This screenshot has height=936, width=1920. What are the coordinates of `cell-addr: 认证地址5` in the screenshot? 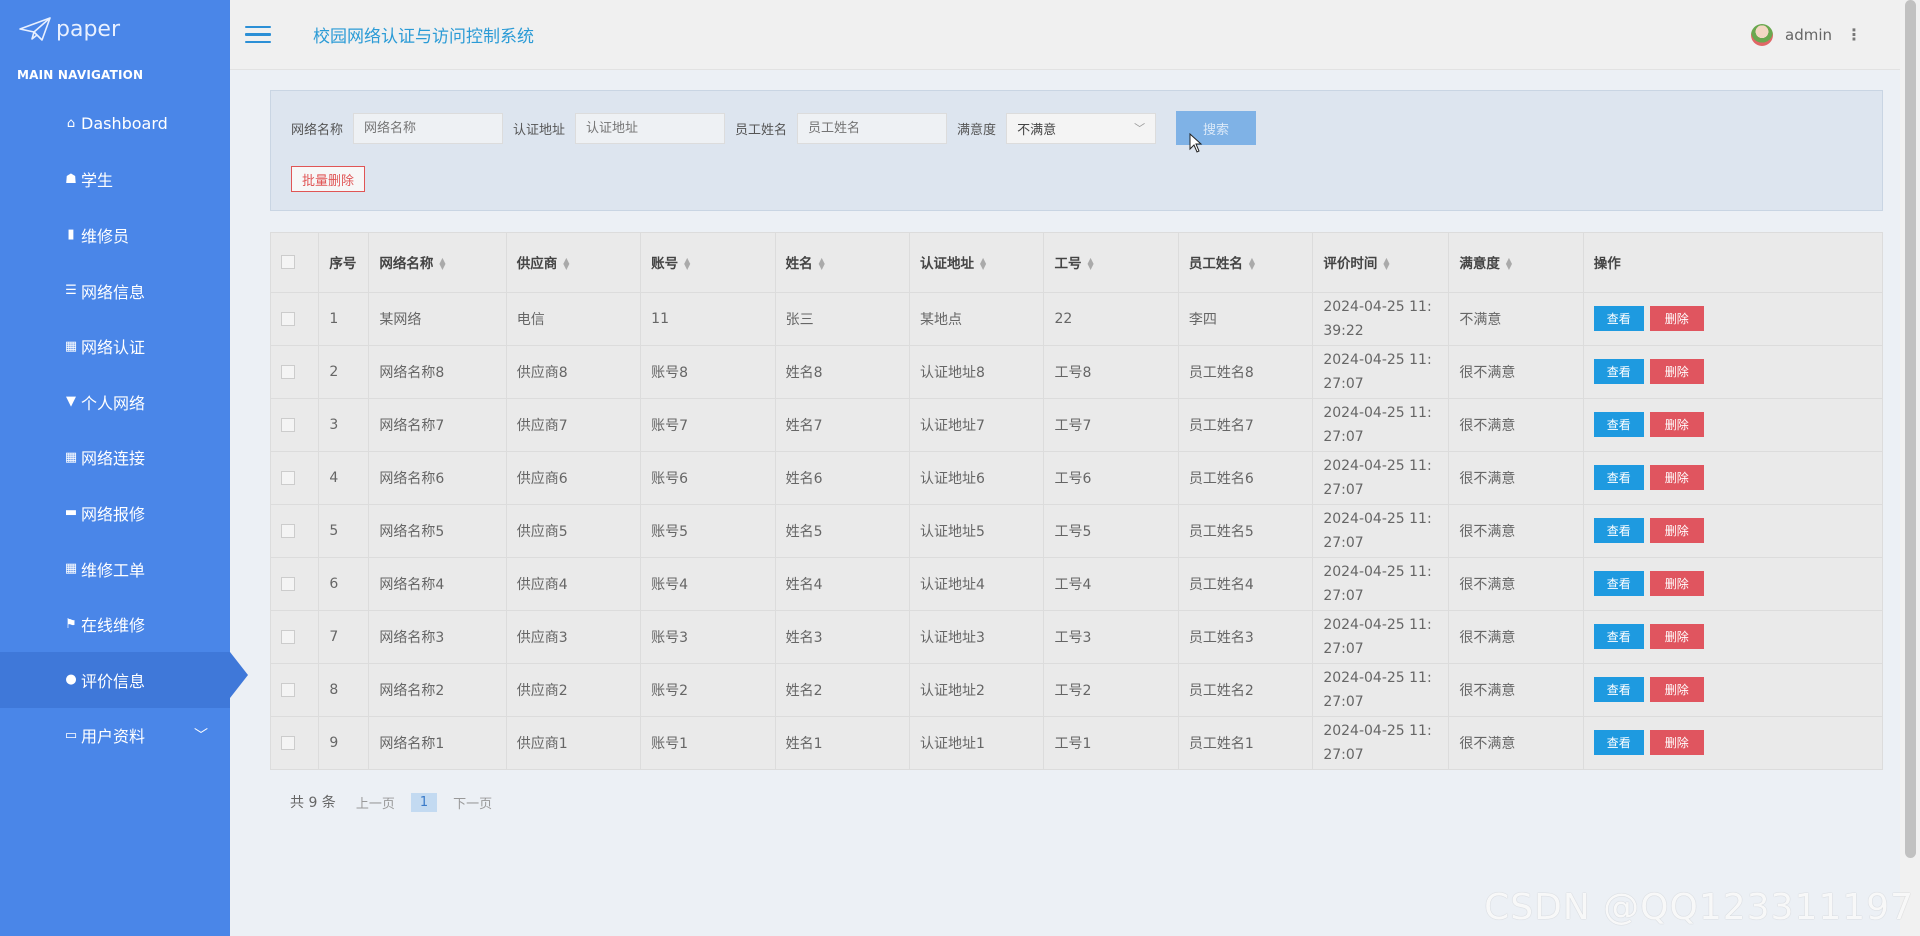 It's located at (977, 531).